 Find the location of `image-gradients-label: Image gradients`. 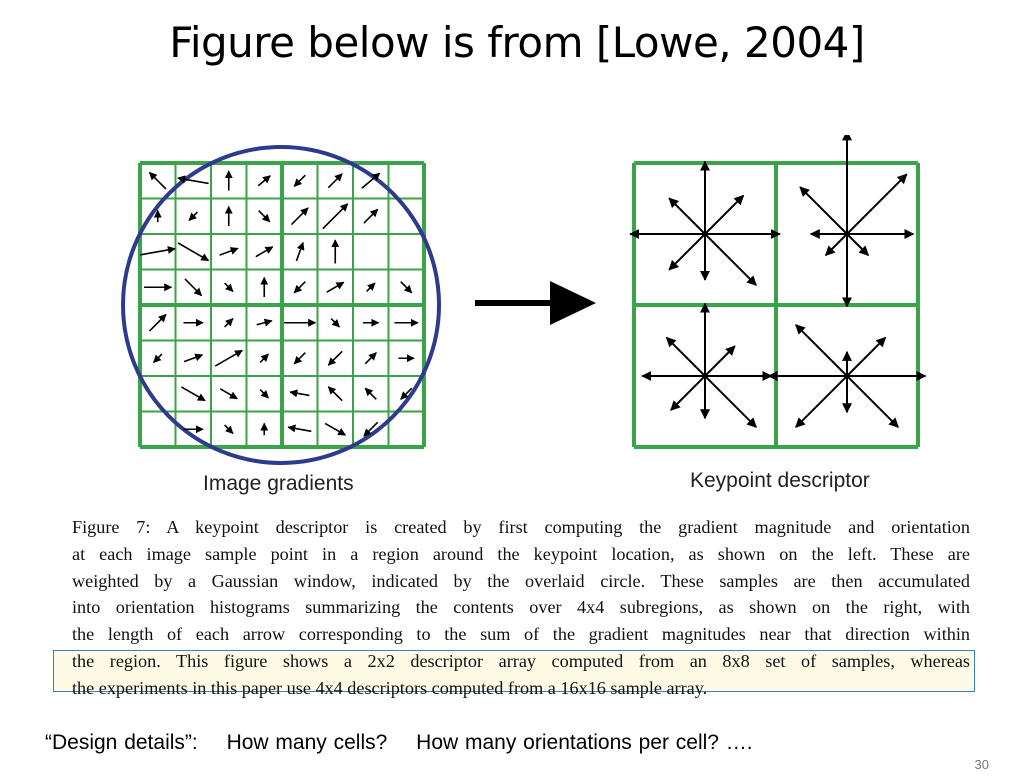

image-gradients-label: Image gradients is located at coordinates (278, 483).